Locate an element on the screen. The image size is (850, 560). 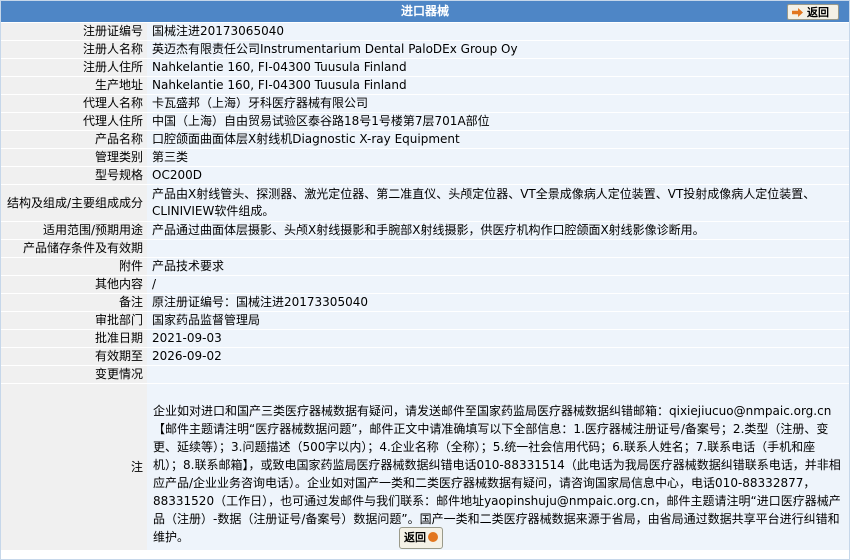
title-bar: 进口器械 返回 is located at coordinates (425, 11).